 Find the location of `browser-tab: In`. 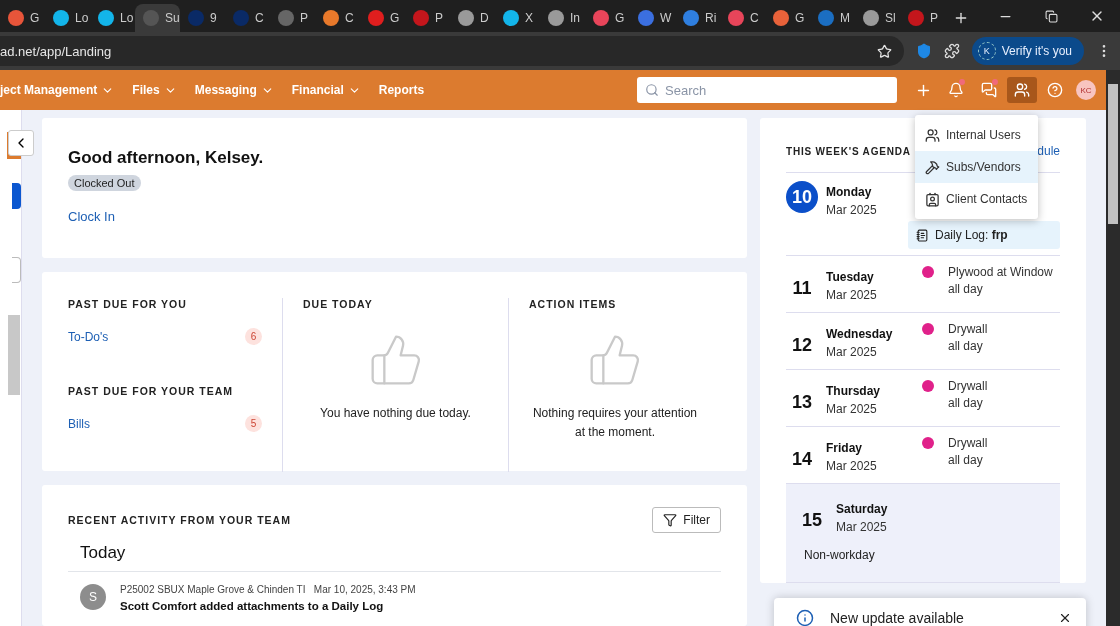

browser-tab: In is located at coordinates (562, 18).